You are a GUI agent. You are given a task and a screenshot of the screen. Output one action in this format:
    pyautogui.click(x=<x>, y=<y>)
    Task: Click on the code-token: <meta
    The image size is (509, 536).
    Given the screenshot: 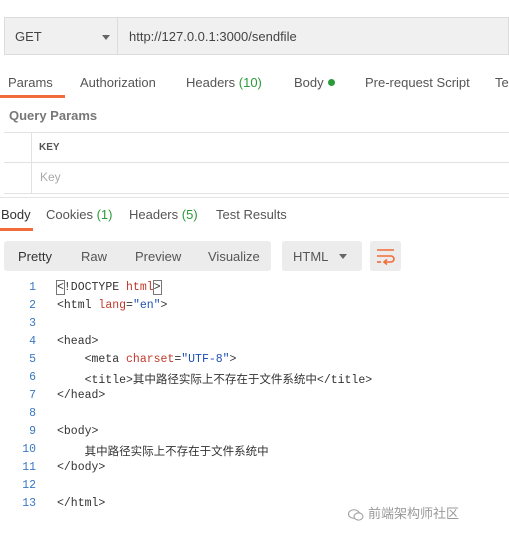 What is the action you would take?
    pyautogui.click(x=92, y=359)
    